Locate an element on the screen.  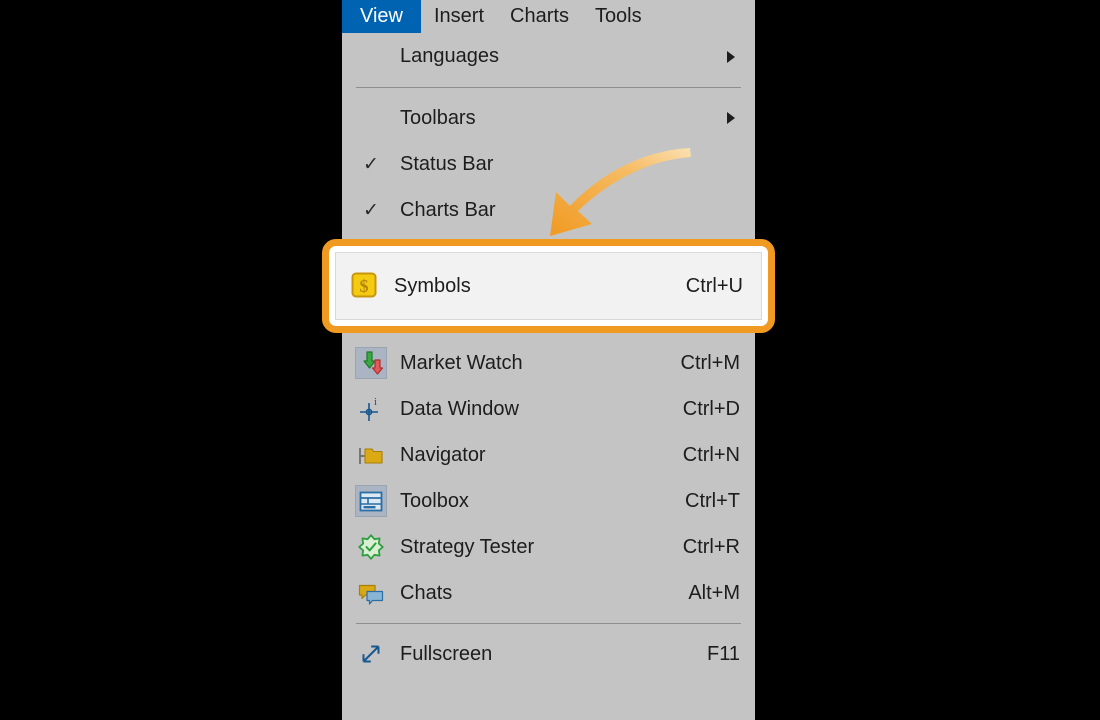
menu-item-chats-gutter is located at coordinates (371, 593).